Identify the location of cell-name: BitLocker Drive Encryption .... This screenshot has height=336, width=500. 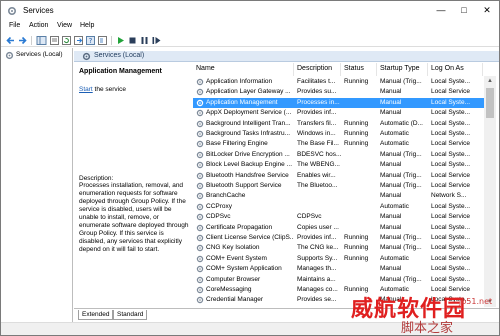
(248, 154).